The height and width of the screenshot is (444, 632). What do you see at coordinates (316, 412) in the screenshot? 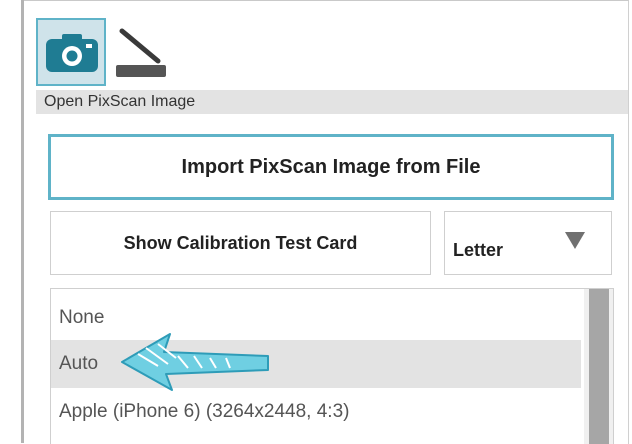
I see `list-item-apple-iphone6: Apple (iPhone 6) (3264x2448, 4:3)` at bounding box center [316, 412].